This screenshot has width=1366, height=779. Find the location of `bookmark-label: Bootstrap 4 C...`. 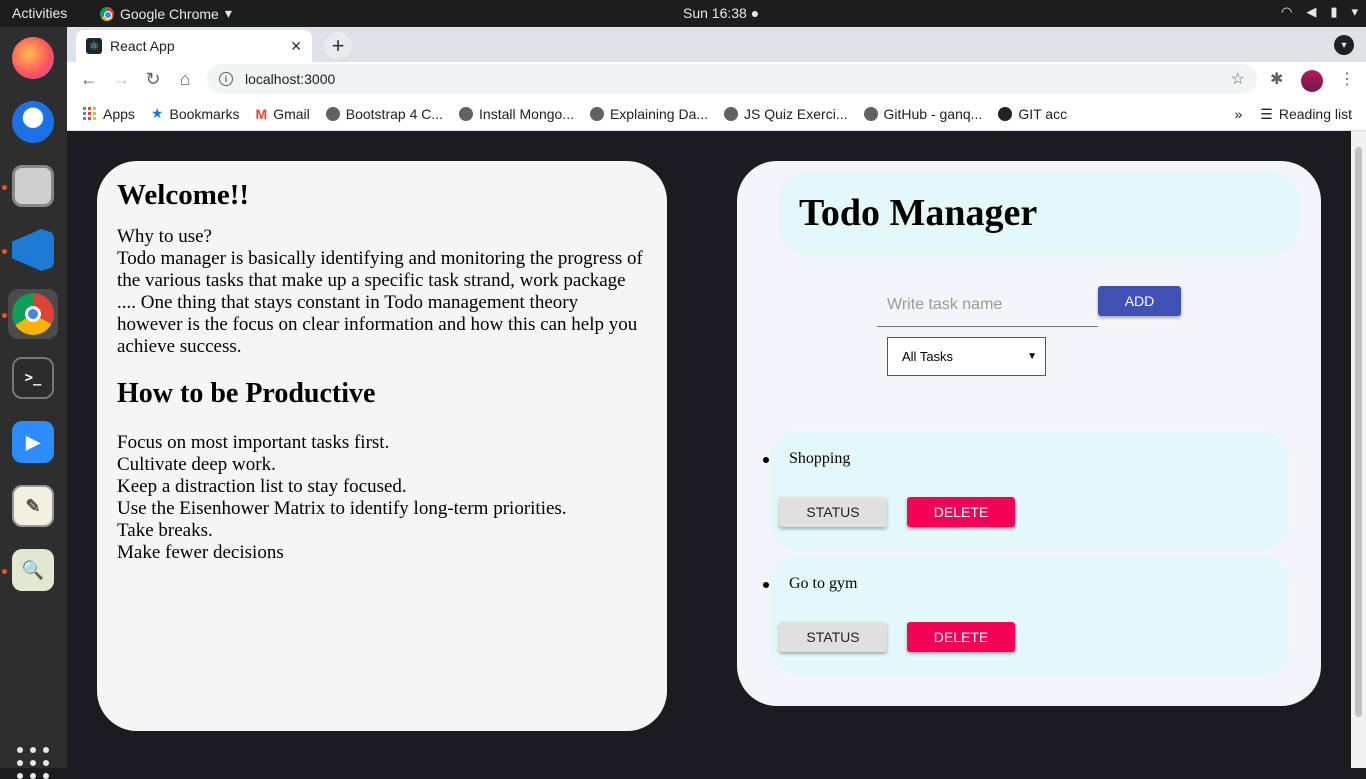

bookmark-label: Bootstrap 4 C... is located at coordinates (394, 113).